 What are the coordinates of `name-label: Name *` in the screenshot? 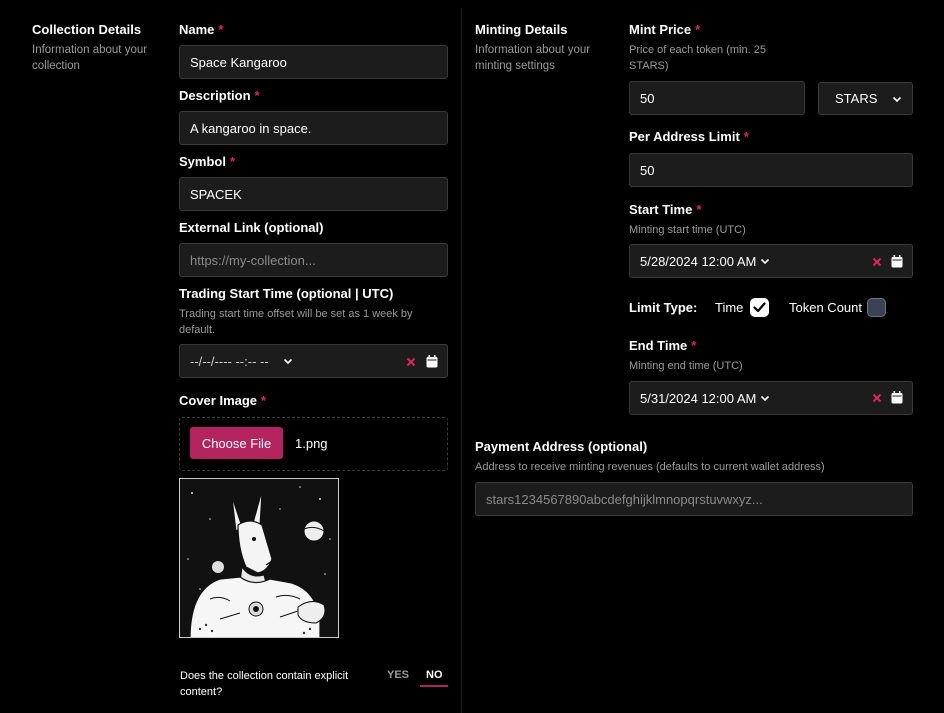 It's located at (201, 29).